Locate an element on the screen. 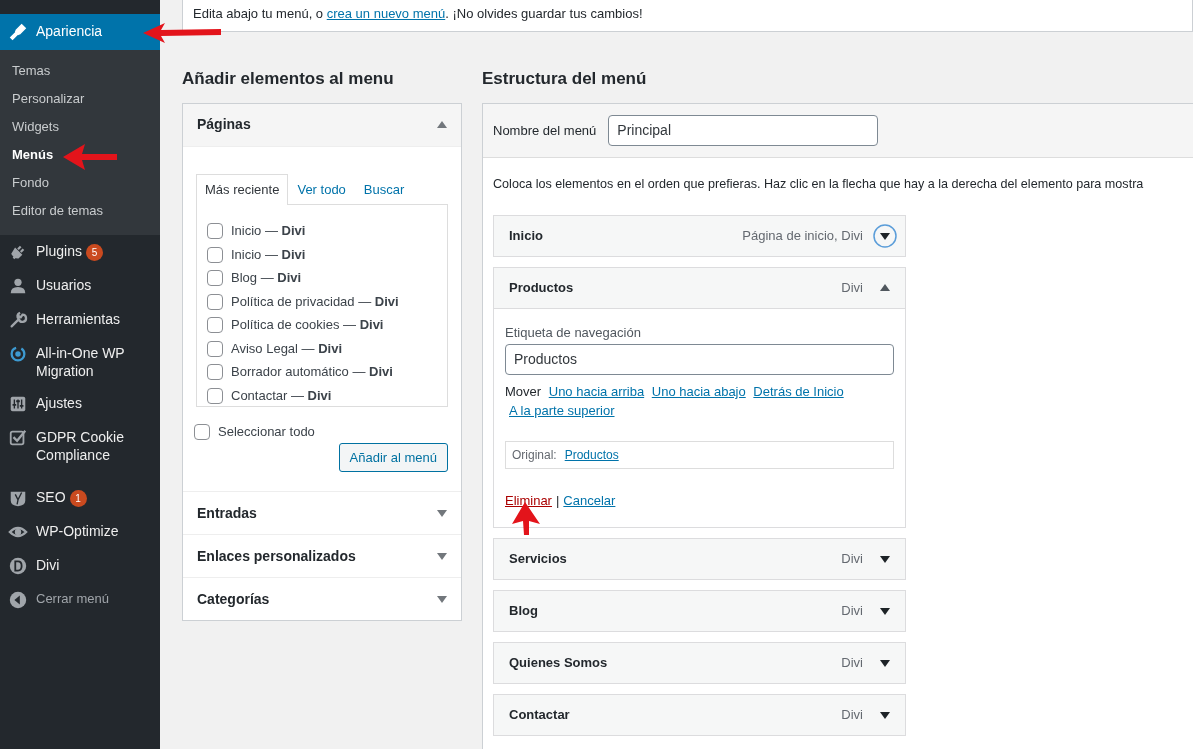 This screenshot has width=1193, height=749. submenu-item: Temas is located at coordinates (80, 71).